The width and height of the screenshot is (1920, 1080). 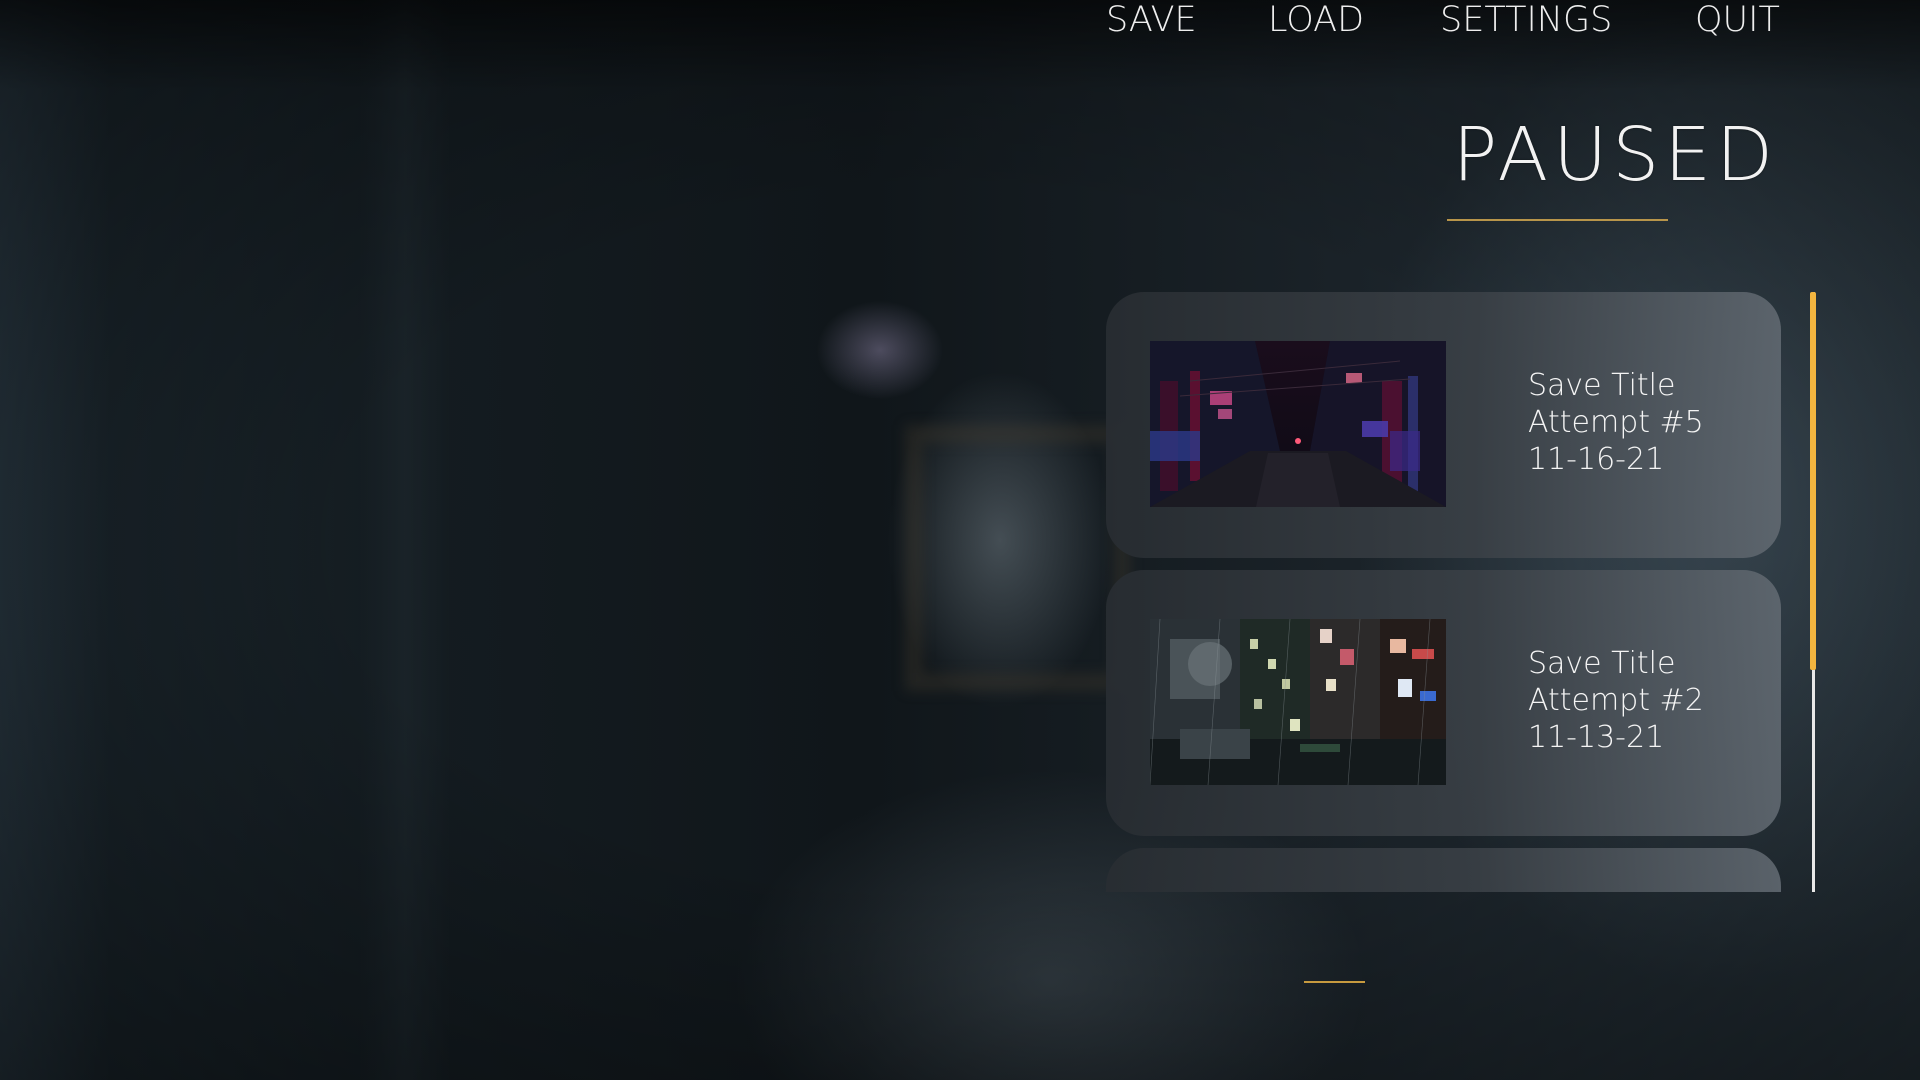 What do you see at coordinates (1151, 30) in the screenshot?
I see `nav-save-button: SAVE` at bounding box center [1151, 30].